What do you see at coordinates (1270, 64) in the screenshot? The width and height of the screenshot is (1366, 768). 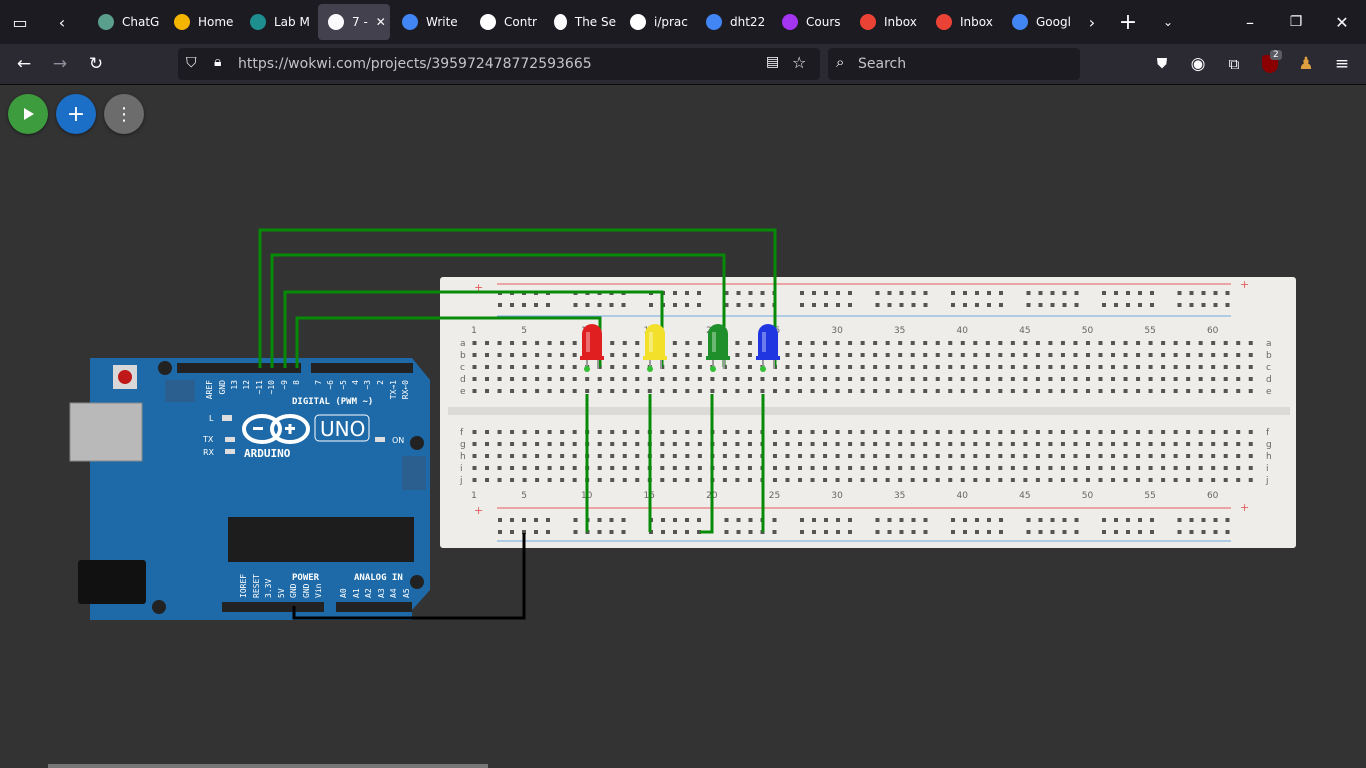 I see `ublock-icon: 2` at bounding box center [1270, 64].